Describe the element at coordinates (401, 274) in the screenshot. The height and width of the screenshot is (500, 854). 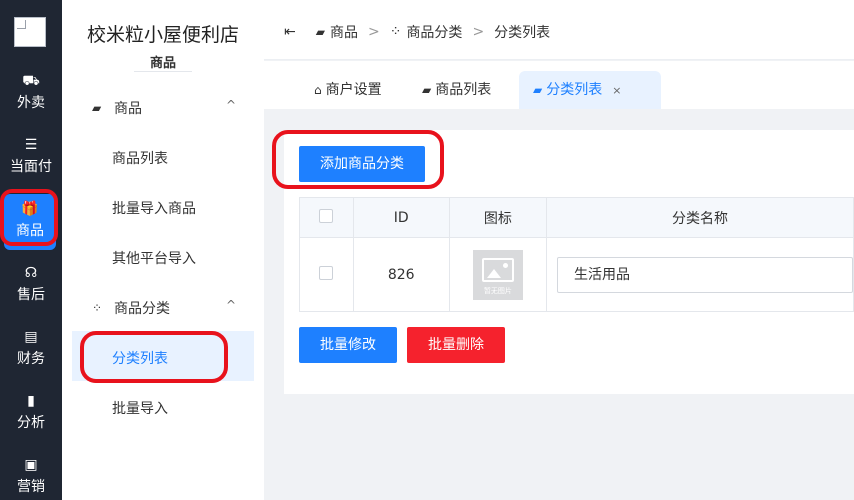
I see `row-id: 826` at that location.